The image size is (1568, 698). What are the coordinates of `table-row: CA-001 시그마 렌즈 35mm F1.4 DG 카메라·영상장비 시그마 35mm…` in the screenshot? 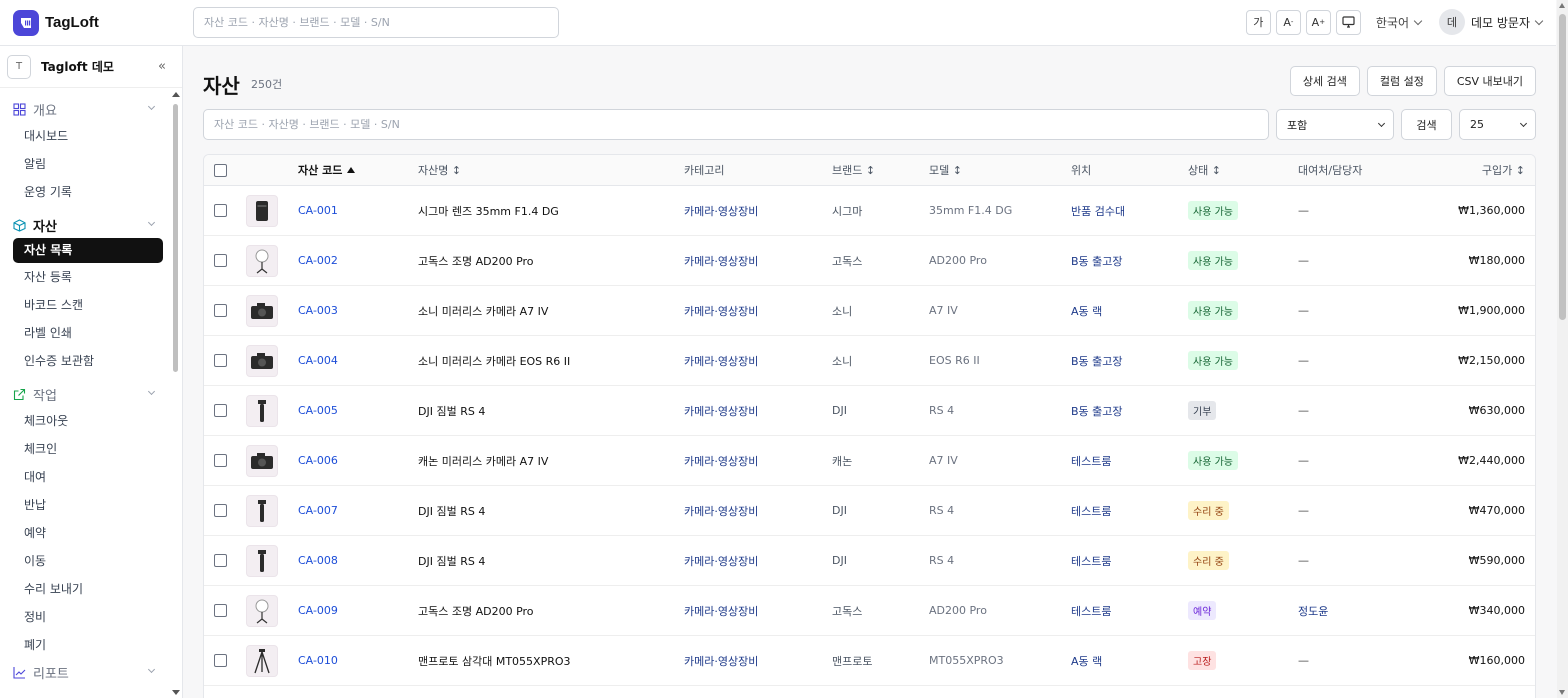 It's located at (869, 211).